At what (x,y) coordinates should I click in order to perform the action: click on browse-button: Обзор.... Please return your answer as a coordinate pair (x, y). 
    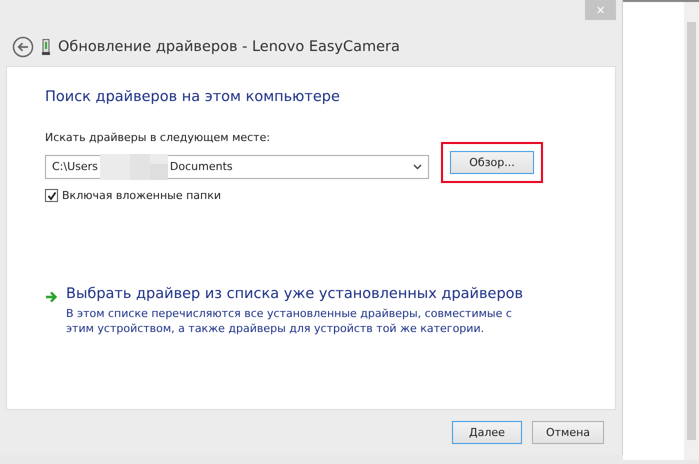
    Looking at the image, I should click on (492, 162).